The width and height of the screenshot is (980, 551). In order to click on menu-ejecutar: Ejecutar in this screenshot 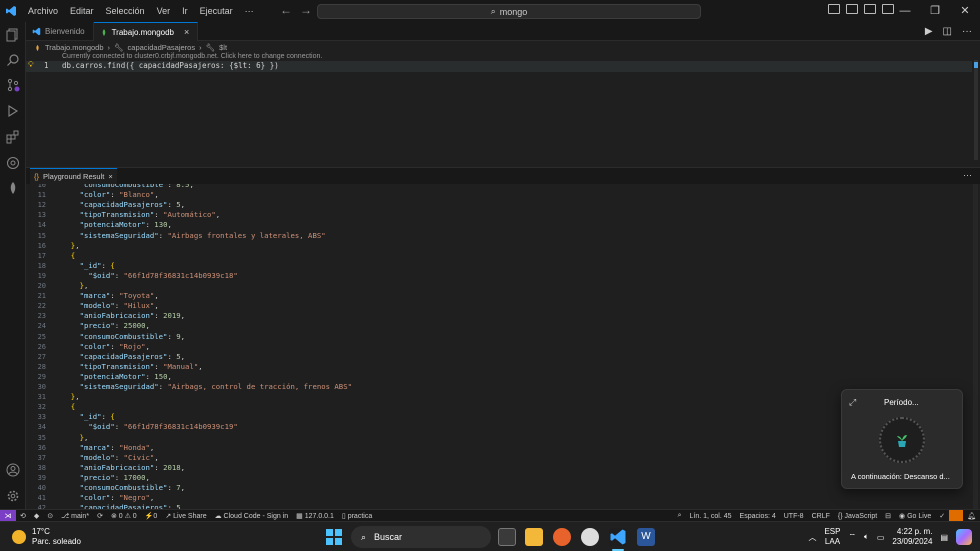, I will do `click(216, 11)`.